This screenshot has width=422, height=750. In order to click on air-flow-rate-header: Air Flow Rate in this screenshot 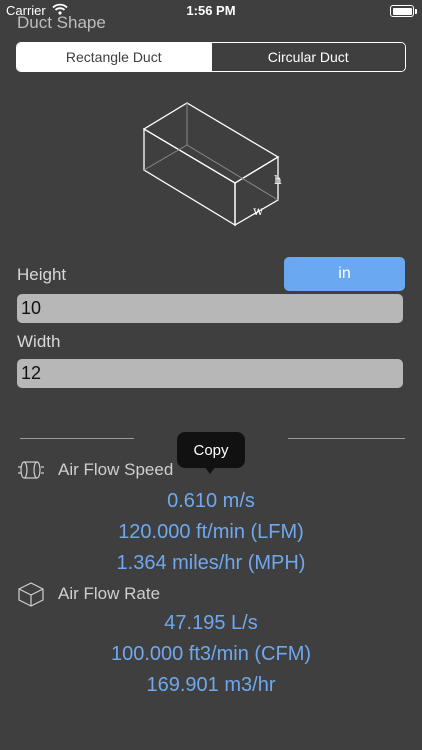, I will do `click(88, 594)`.